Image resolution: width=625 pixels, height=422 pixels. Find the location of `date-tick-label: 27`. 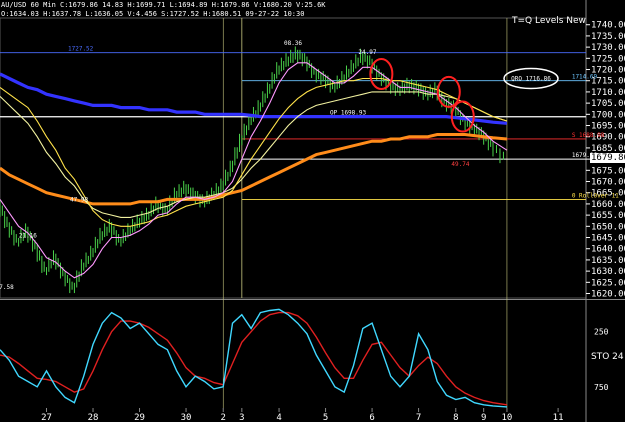

date-tick-label: 27 is located at coordinates (46, 417).